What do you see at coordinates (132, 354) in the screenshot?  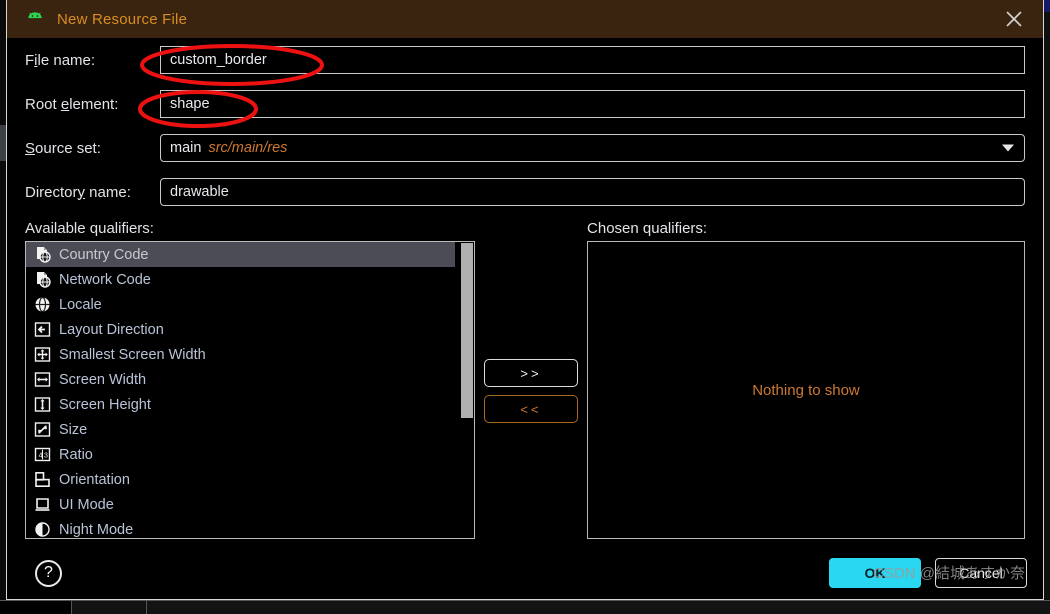 I see `list-item-label: Smallest Screen Width` at bounding box center [132, 354].